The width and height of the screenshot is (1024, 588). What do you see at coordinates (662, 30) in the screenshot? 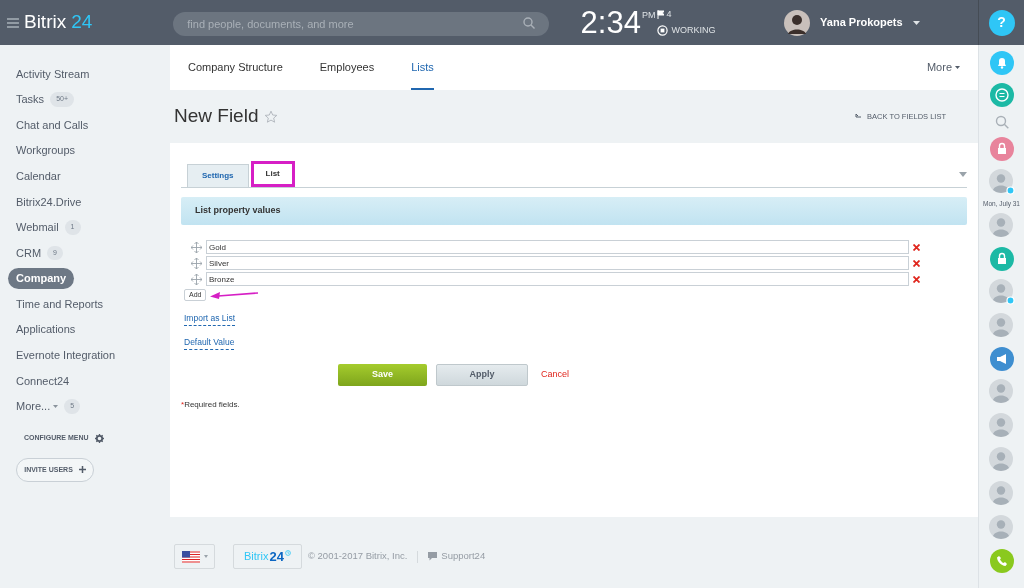
I see `stop-icon` at bounding box center [662, 30].